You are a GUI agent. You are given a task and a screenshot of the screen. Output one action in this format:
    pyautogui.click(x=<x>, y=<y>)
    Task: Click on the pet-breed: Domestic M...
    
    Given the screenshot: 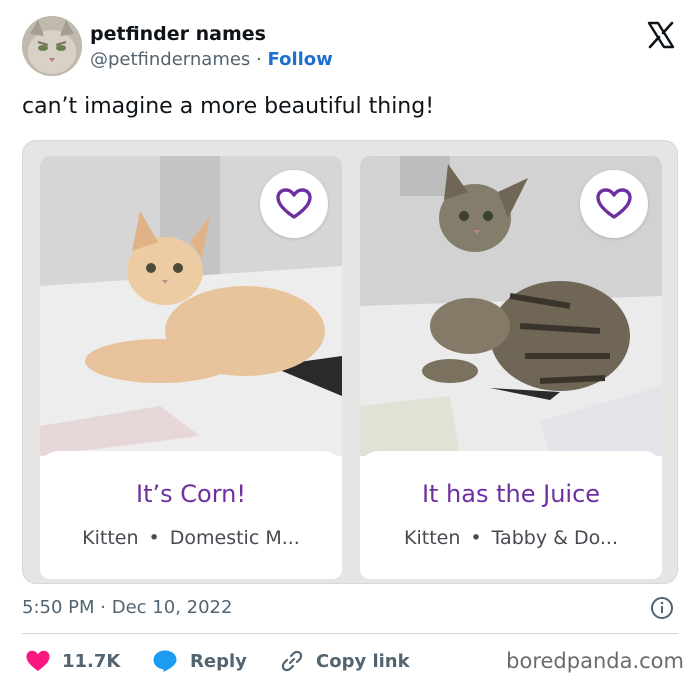 What is the action you would take?
    pyautogui.click(x=234, y=538)
    